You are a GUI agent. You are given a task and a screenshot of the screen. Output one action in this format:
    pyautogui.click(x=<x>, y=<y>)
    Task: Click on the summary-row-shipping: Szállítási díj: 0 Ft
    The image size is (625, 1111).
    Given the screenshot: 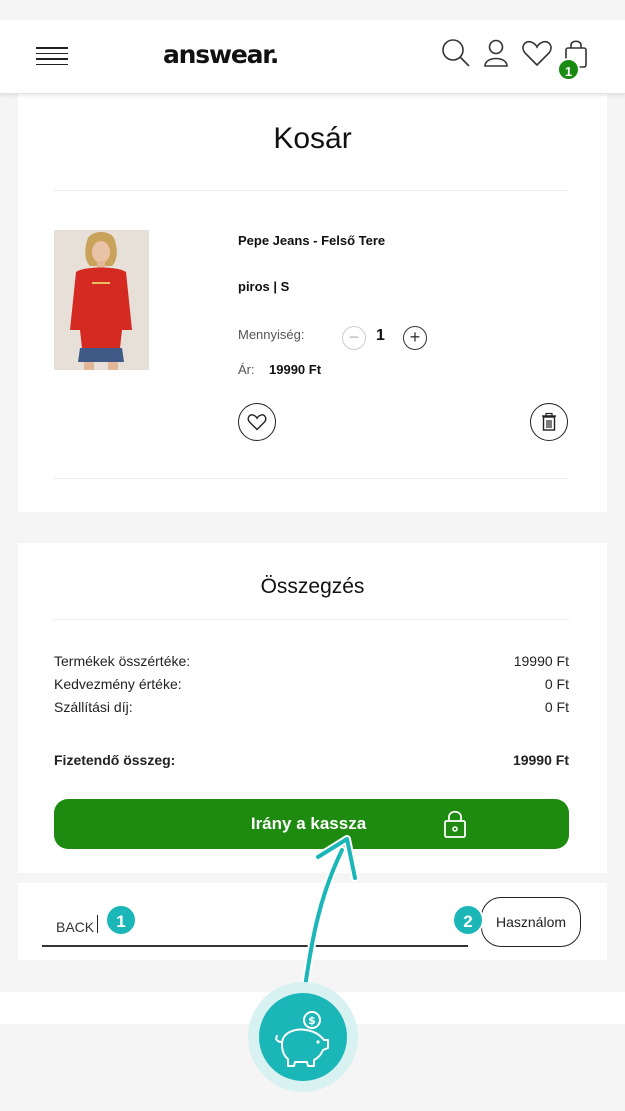 What is the action you would take?
    pyautogui.click(x=311, y=707)
    